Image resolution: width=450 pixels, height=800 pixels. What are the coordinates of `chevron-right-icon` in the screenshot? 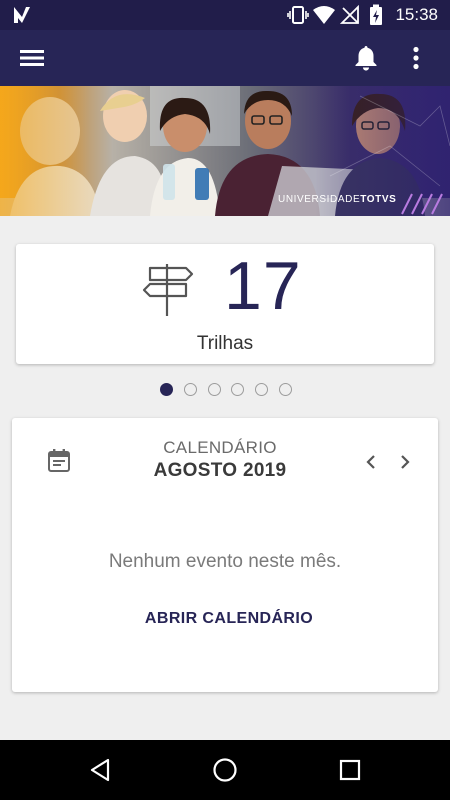 It's located at (405, 462).